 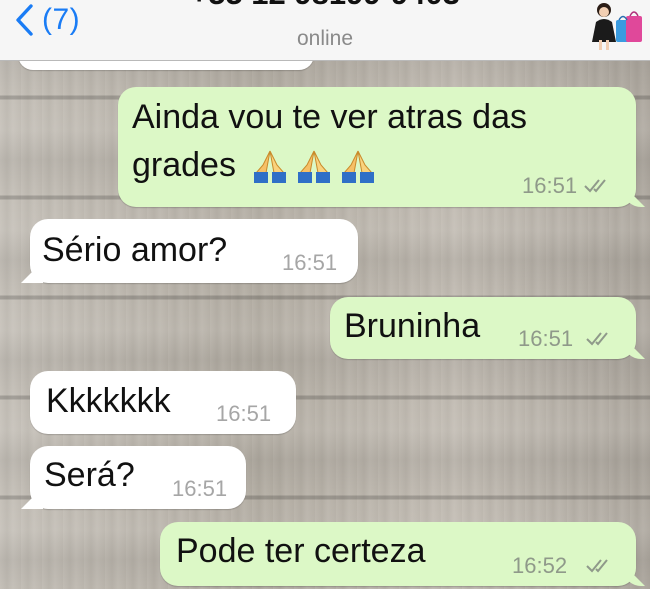 What do you see at coordinates (135, 250) in the screenshot?
I see `message-text: Sério amor?` at bounding box center [135, 250].